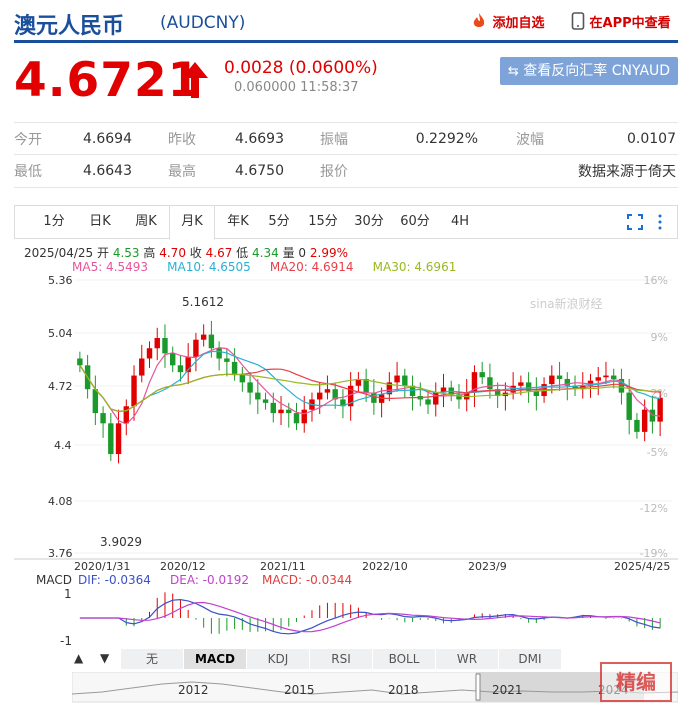  I want to click on macd-dif: DIF: -0.0364, so click(114, 580).